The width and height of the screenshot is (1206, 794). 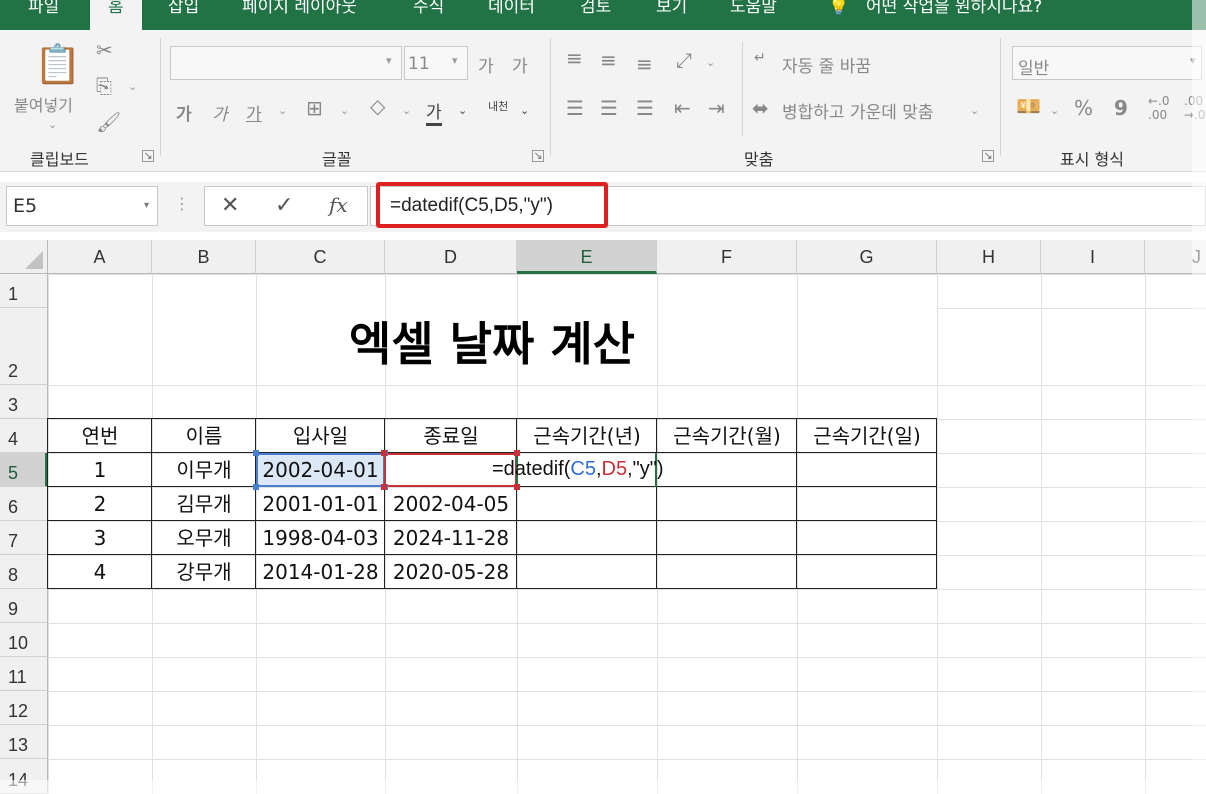 I want to click on paste-dropdown-icon: ⌄, so click(x=52, y=124).